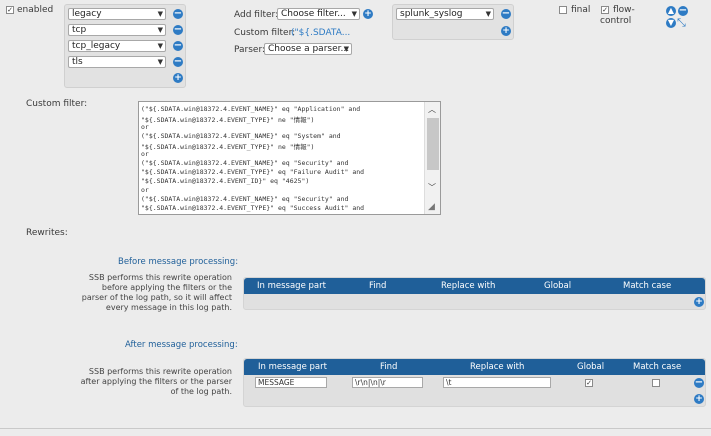  I want to click on delete-path-icon: −, so click(683, 11).